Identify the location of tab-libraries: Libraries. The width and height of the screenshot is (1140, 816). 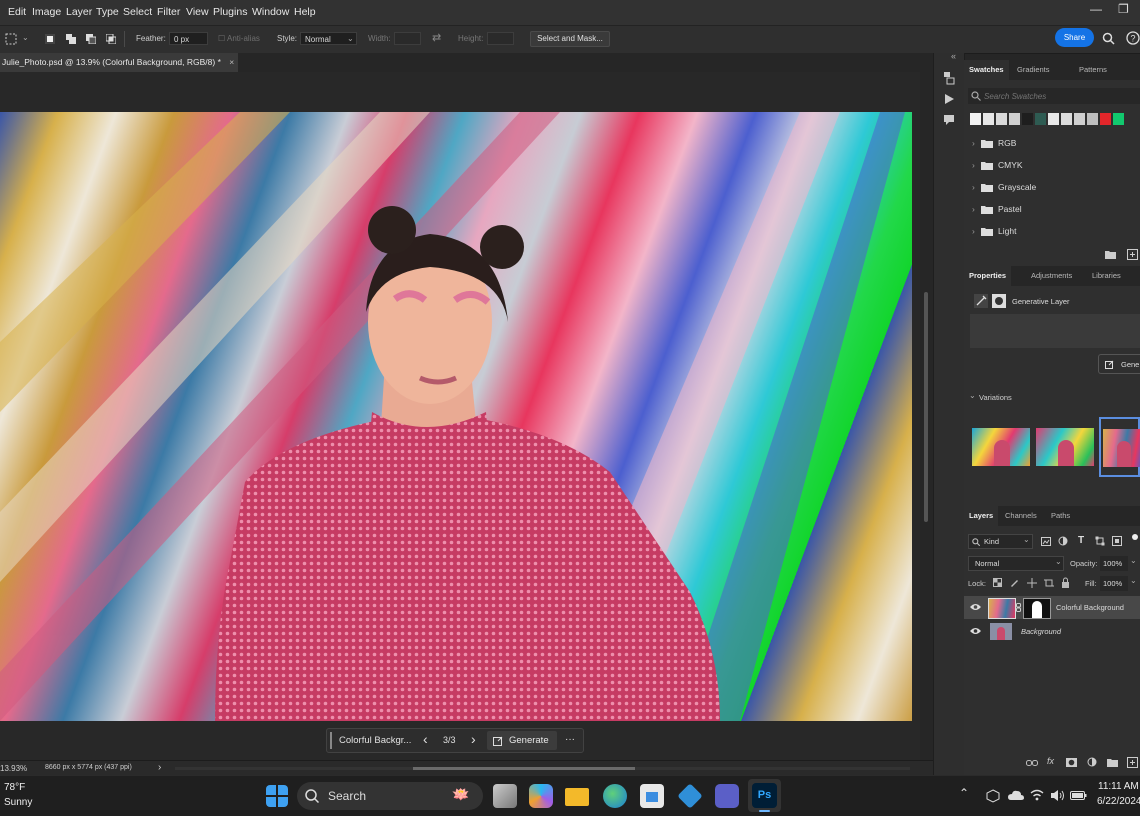
(1106, 276).